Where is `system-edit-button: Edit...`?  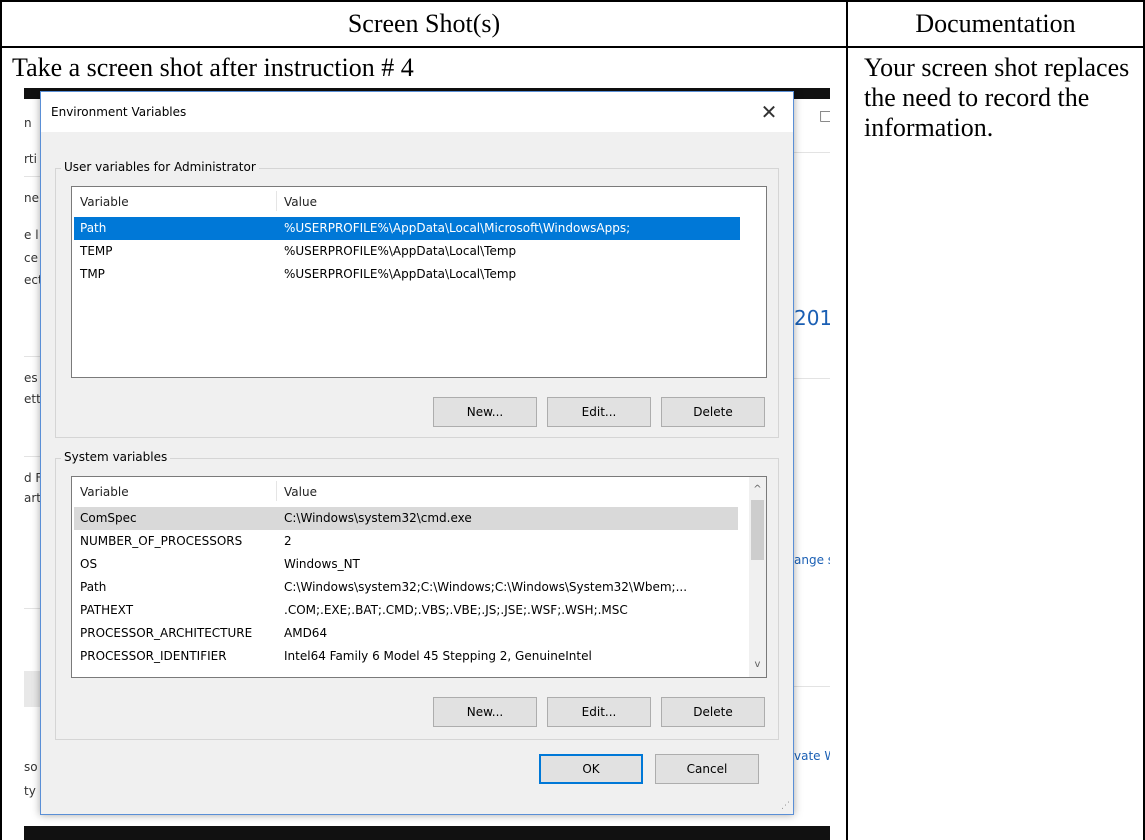
system-edit-button: Edit... is located at coordinates (599, 712).